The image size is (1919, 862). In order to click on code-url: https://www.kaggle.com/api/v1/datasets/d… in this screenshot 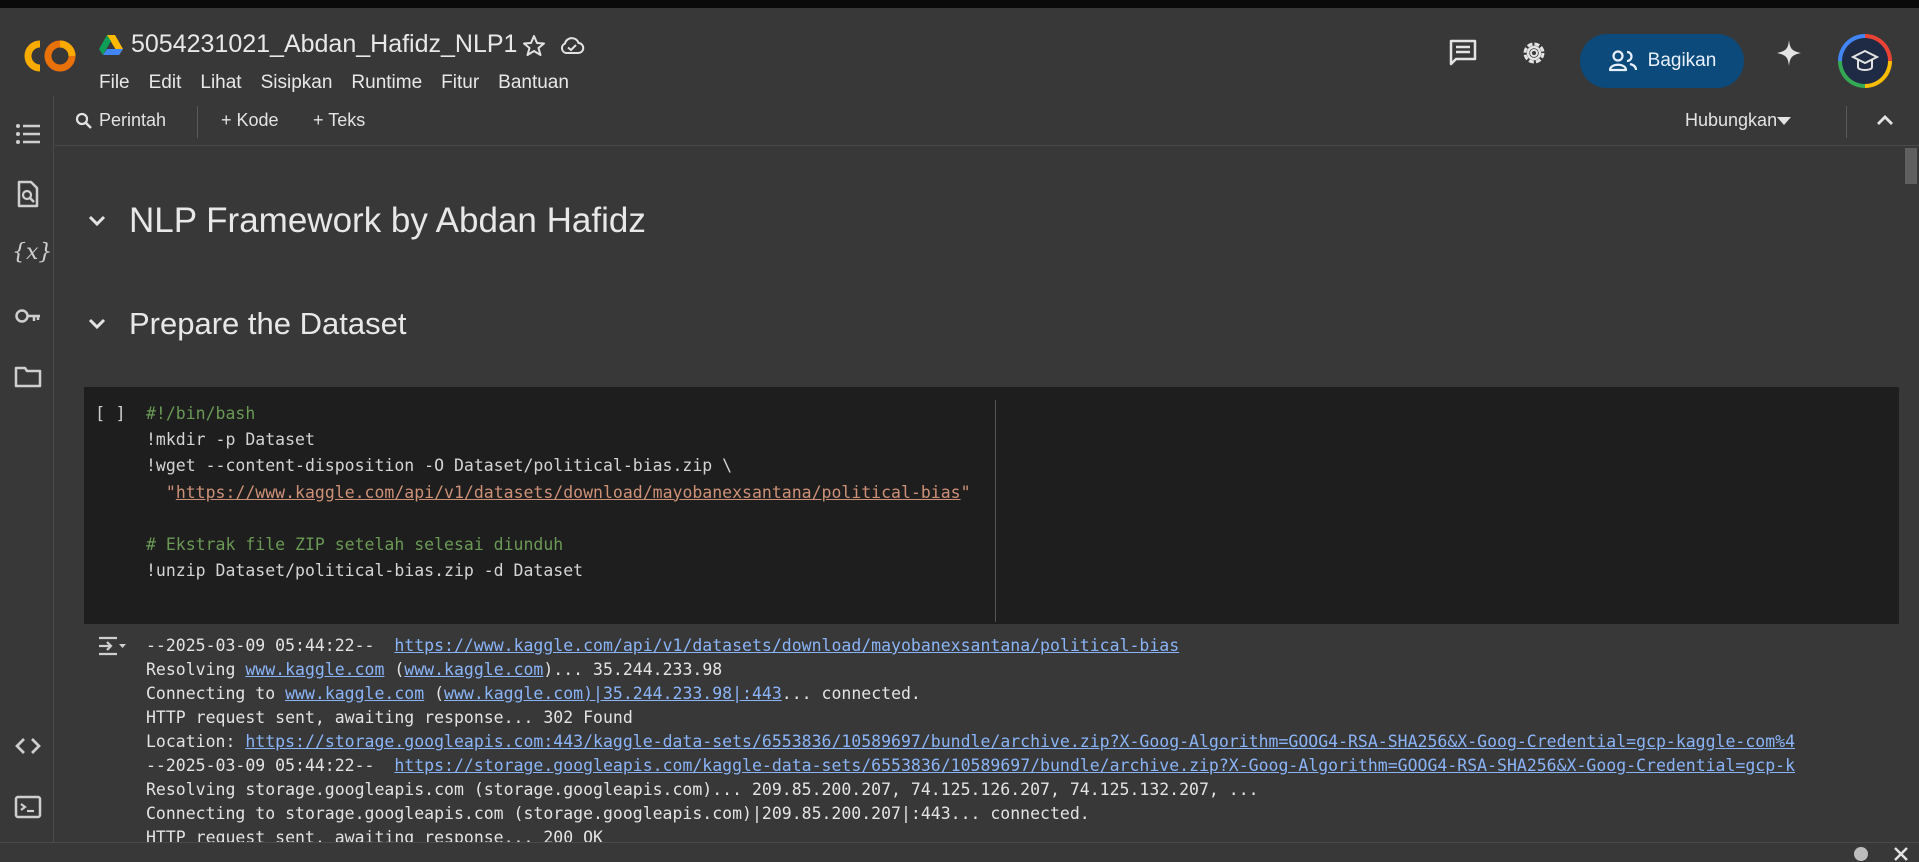, I will do `click(568, 492)`.